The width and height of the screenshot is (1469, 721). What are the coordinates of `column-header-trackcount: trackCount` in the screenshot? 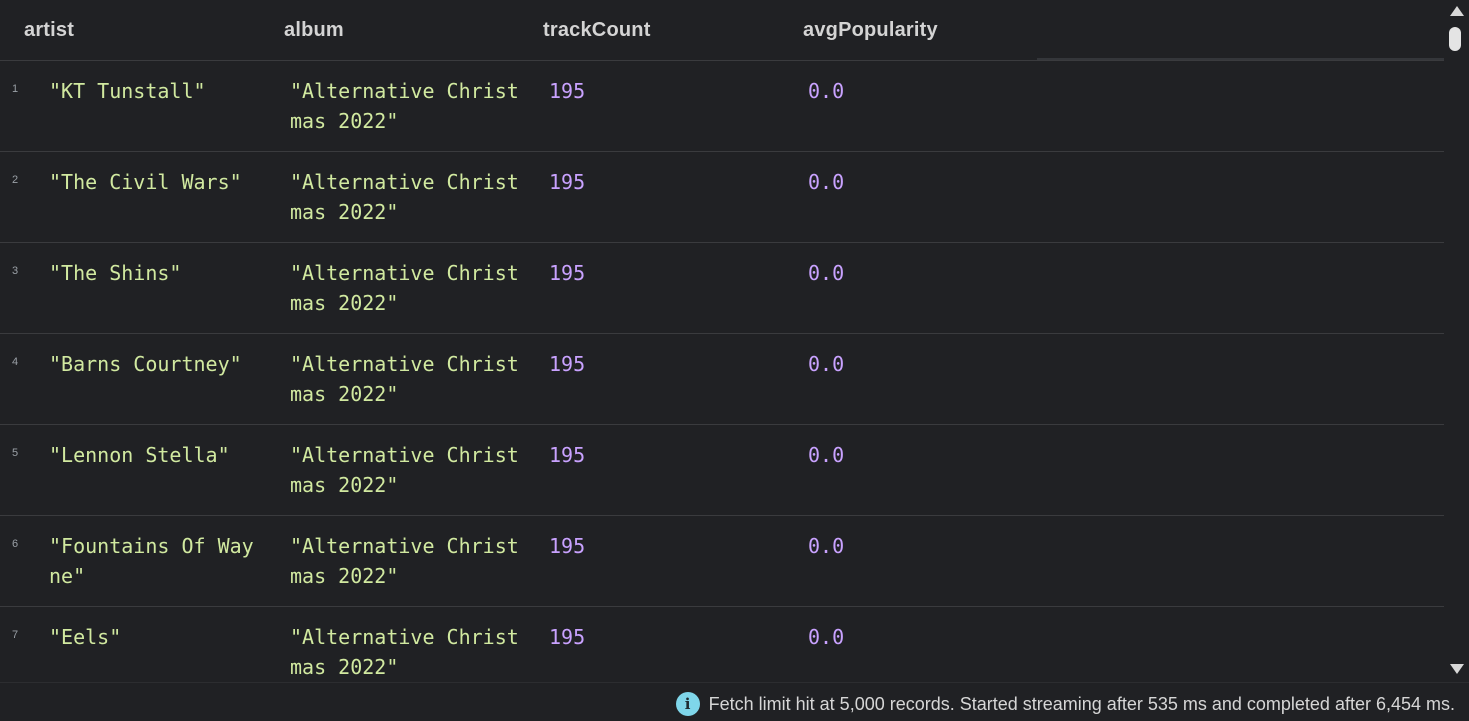 It's located at (597, 30).